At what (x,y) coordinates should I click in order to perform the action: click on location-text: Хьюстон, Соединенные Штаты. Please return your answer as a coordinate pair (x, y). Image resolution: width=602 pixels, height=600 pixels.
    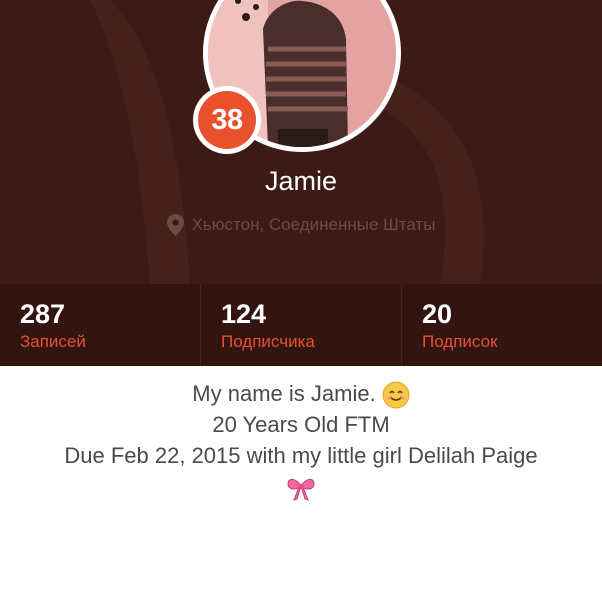
    Looking at the image, I should click on (313, 224).